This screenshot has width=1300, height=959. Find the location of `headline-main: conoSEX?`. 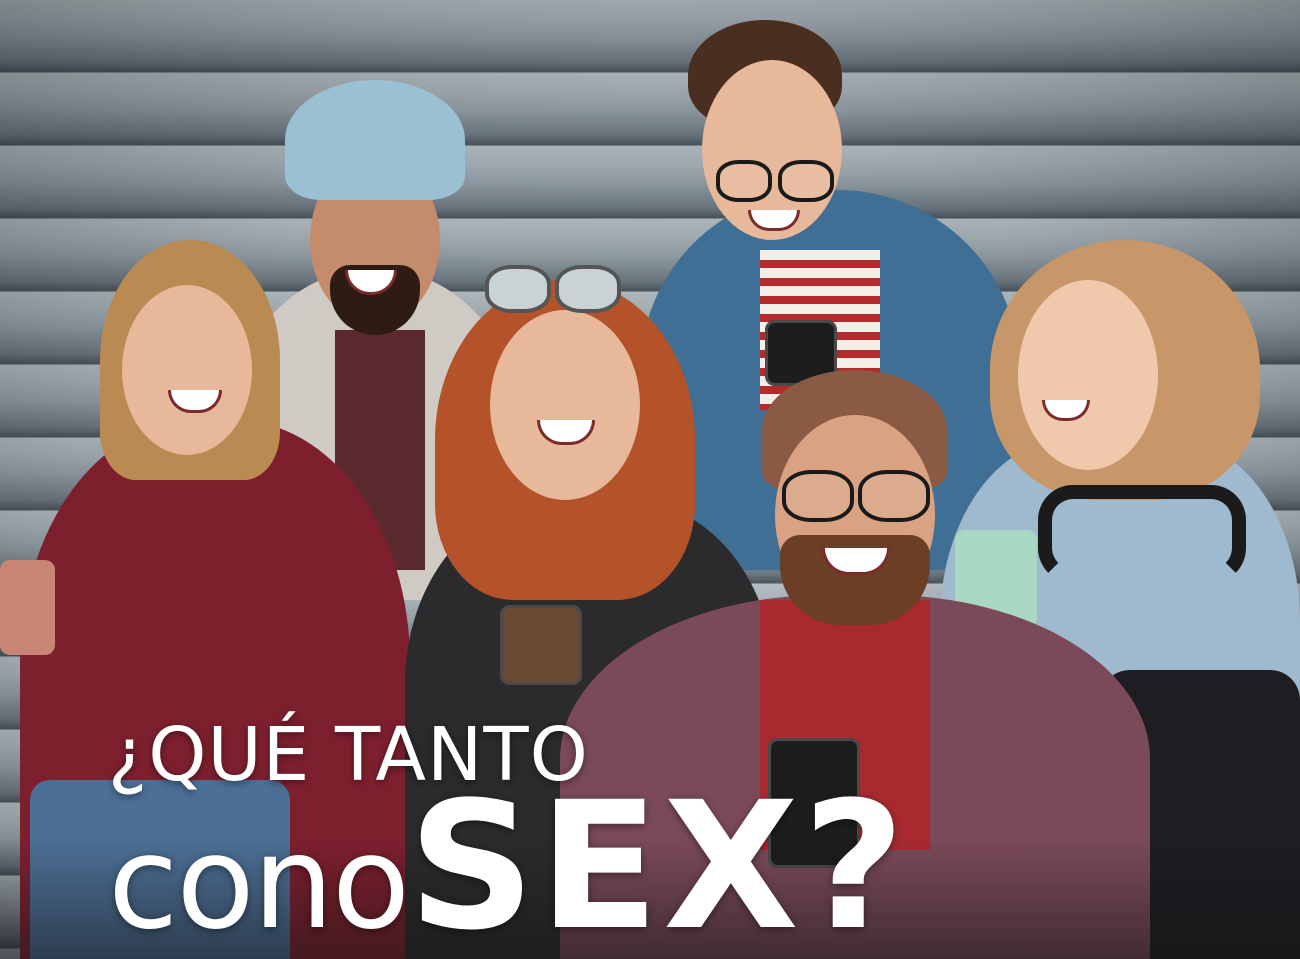

headline-main: conoSEX? is located at coordinates (508, 869).